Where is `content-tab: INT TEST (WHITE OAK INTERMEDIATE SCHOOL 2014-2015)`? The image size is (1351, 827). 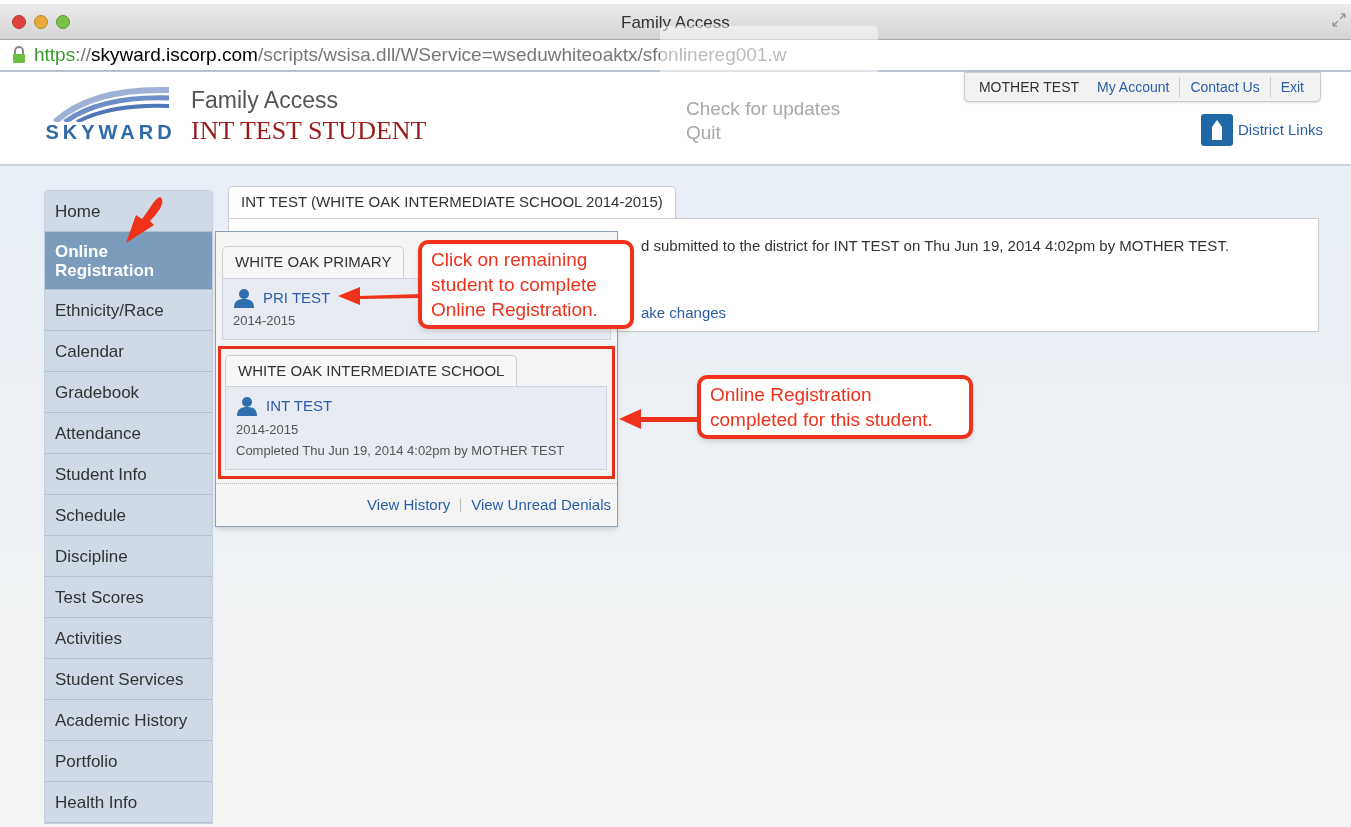
content-tab: INT TEST (WHITE OAK INTERMEDIATE SCHOOL 2014-2015) is located at coordinates (452, 202).